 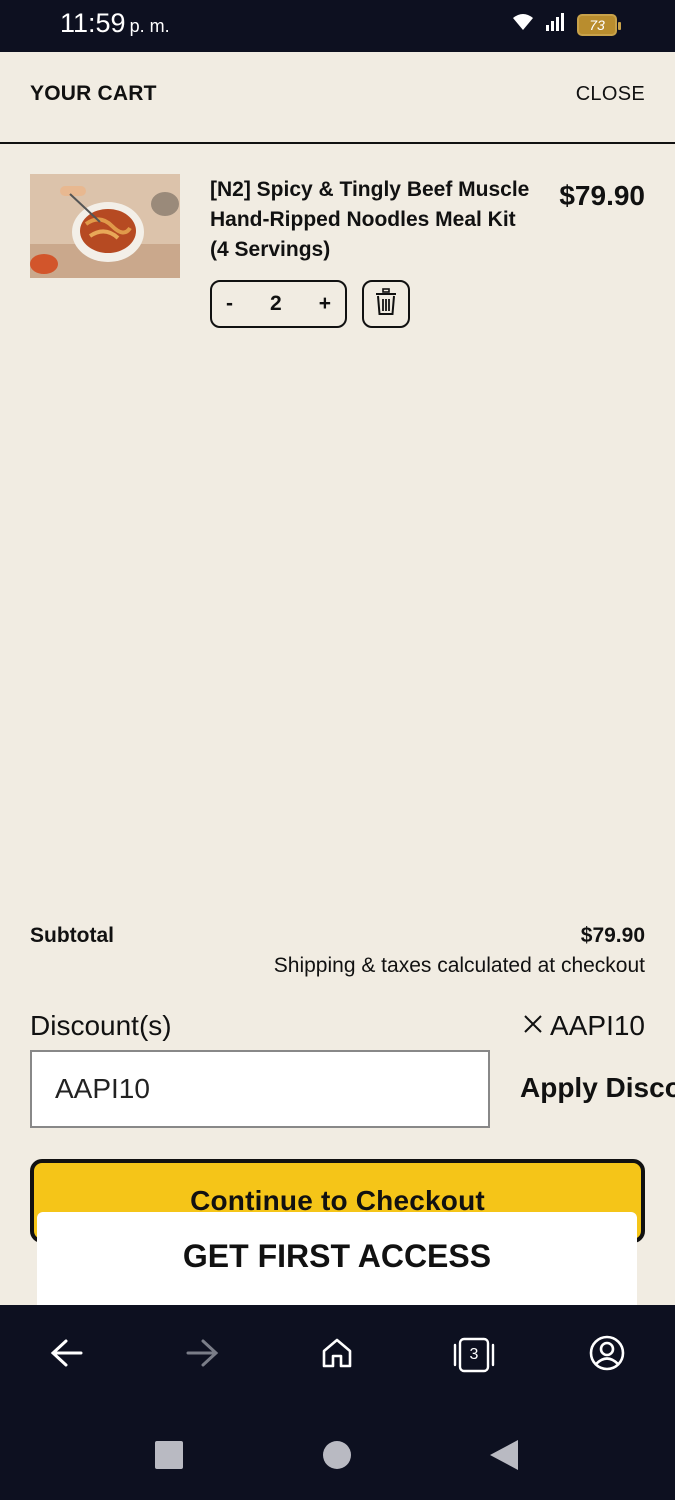 I want to click on home-button, so click(x=337, y=1355).